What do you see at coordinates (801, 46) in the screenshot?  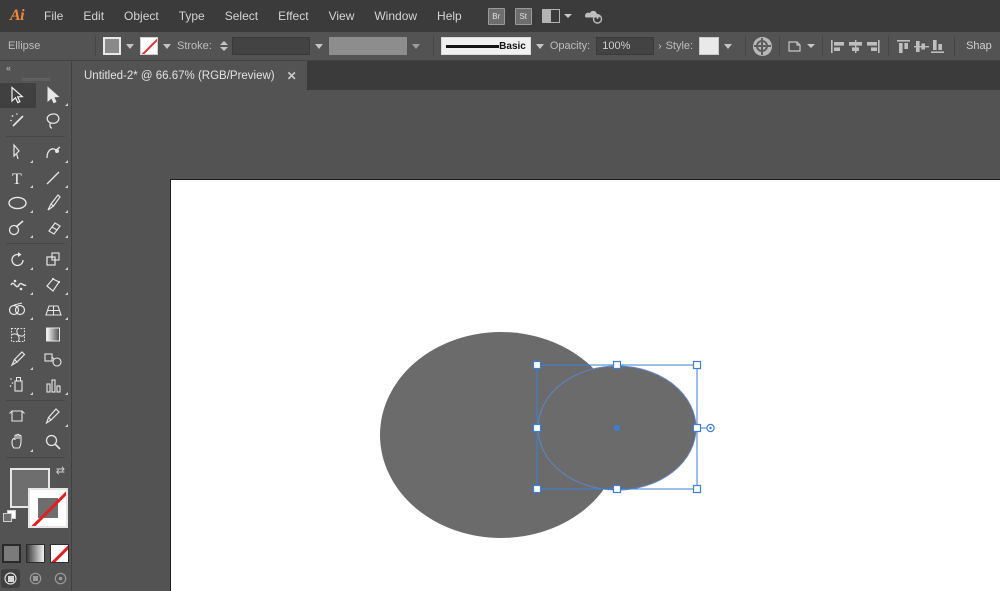 I see `transform-options-icon` at bounding box center [801, 46].